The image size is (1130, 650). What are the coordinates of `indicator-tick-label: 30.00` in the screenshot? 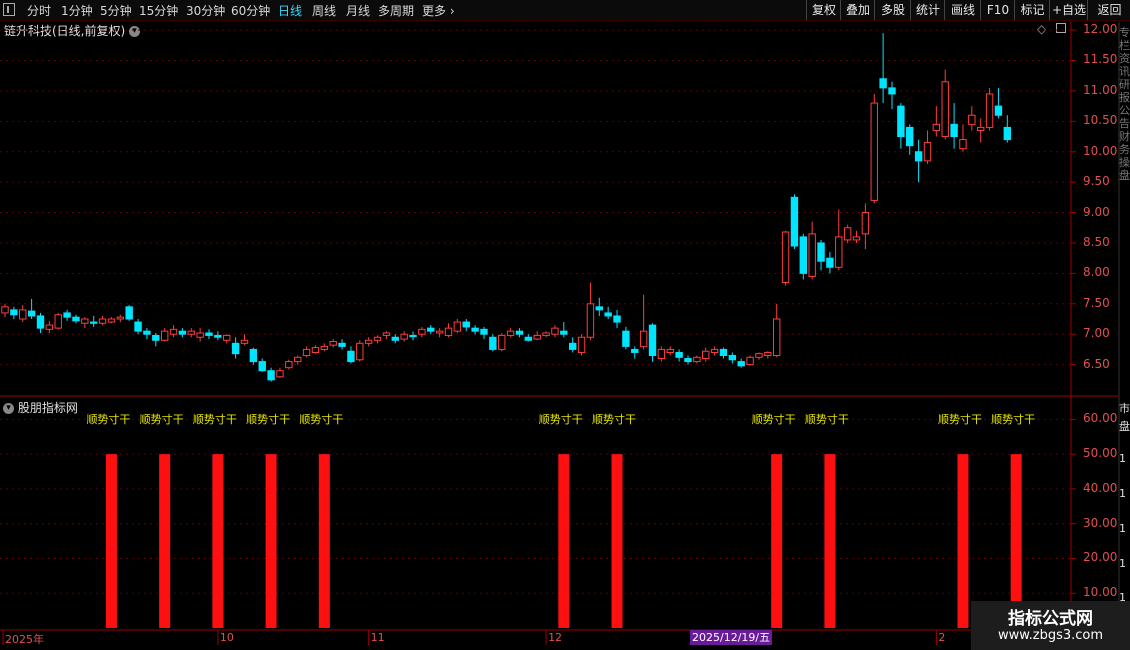 It's located at (1100, 522).